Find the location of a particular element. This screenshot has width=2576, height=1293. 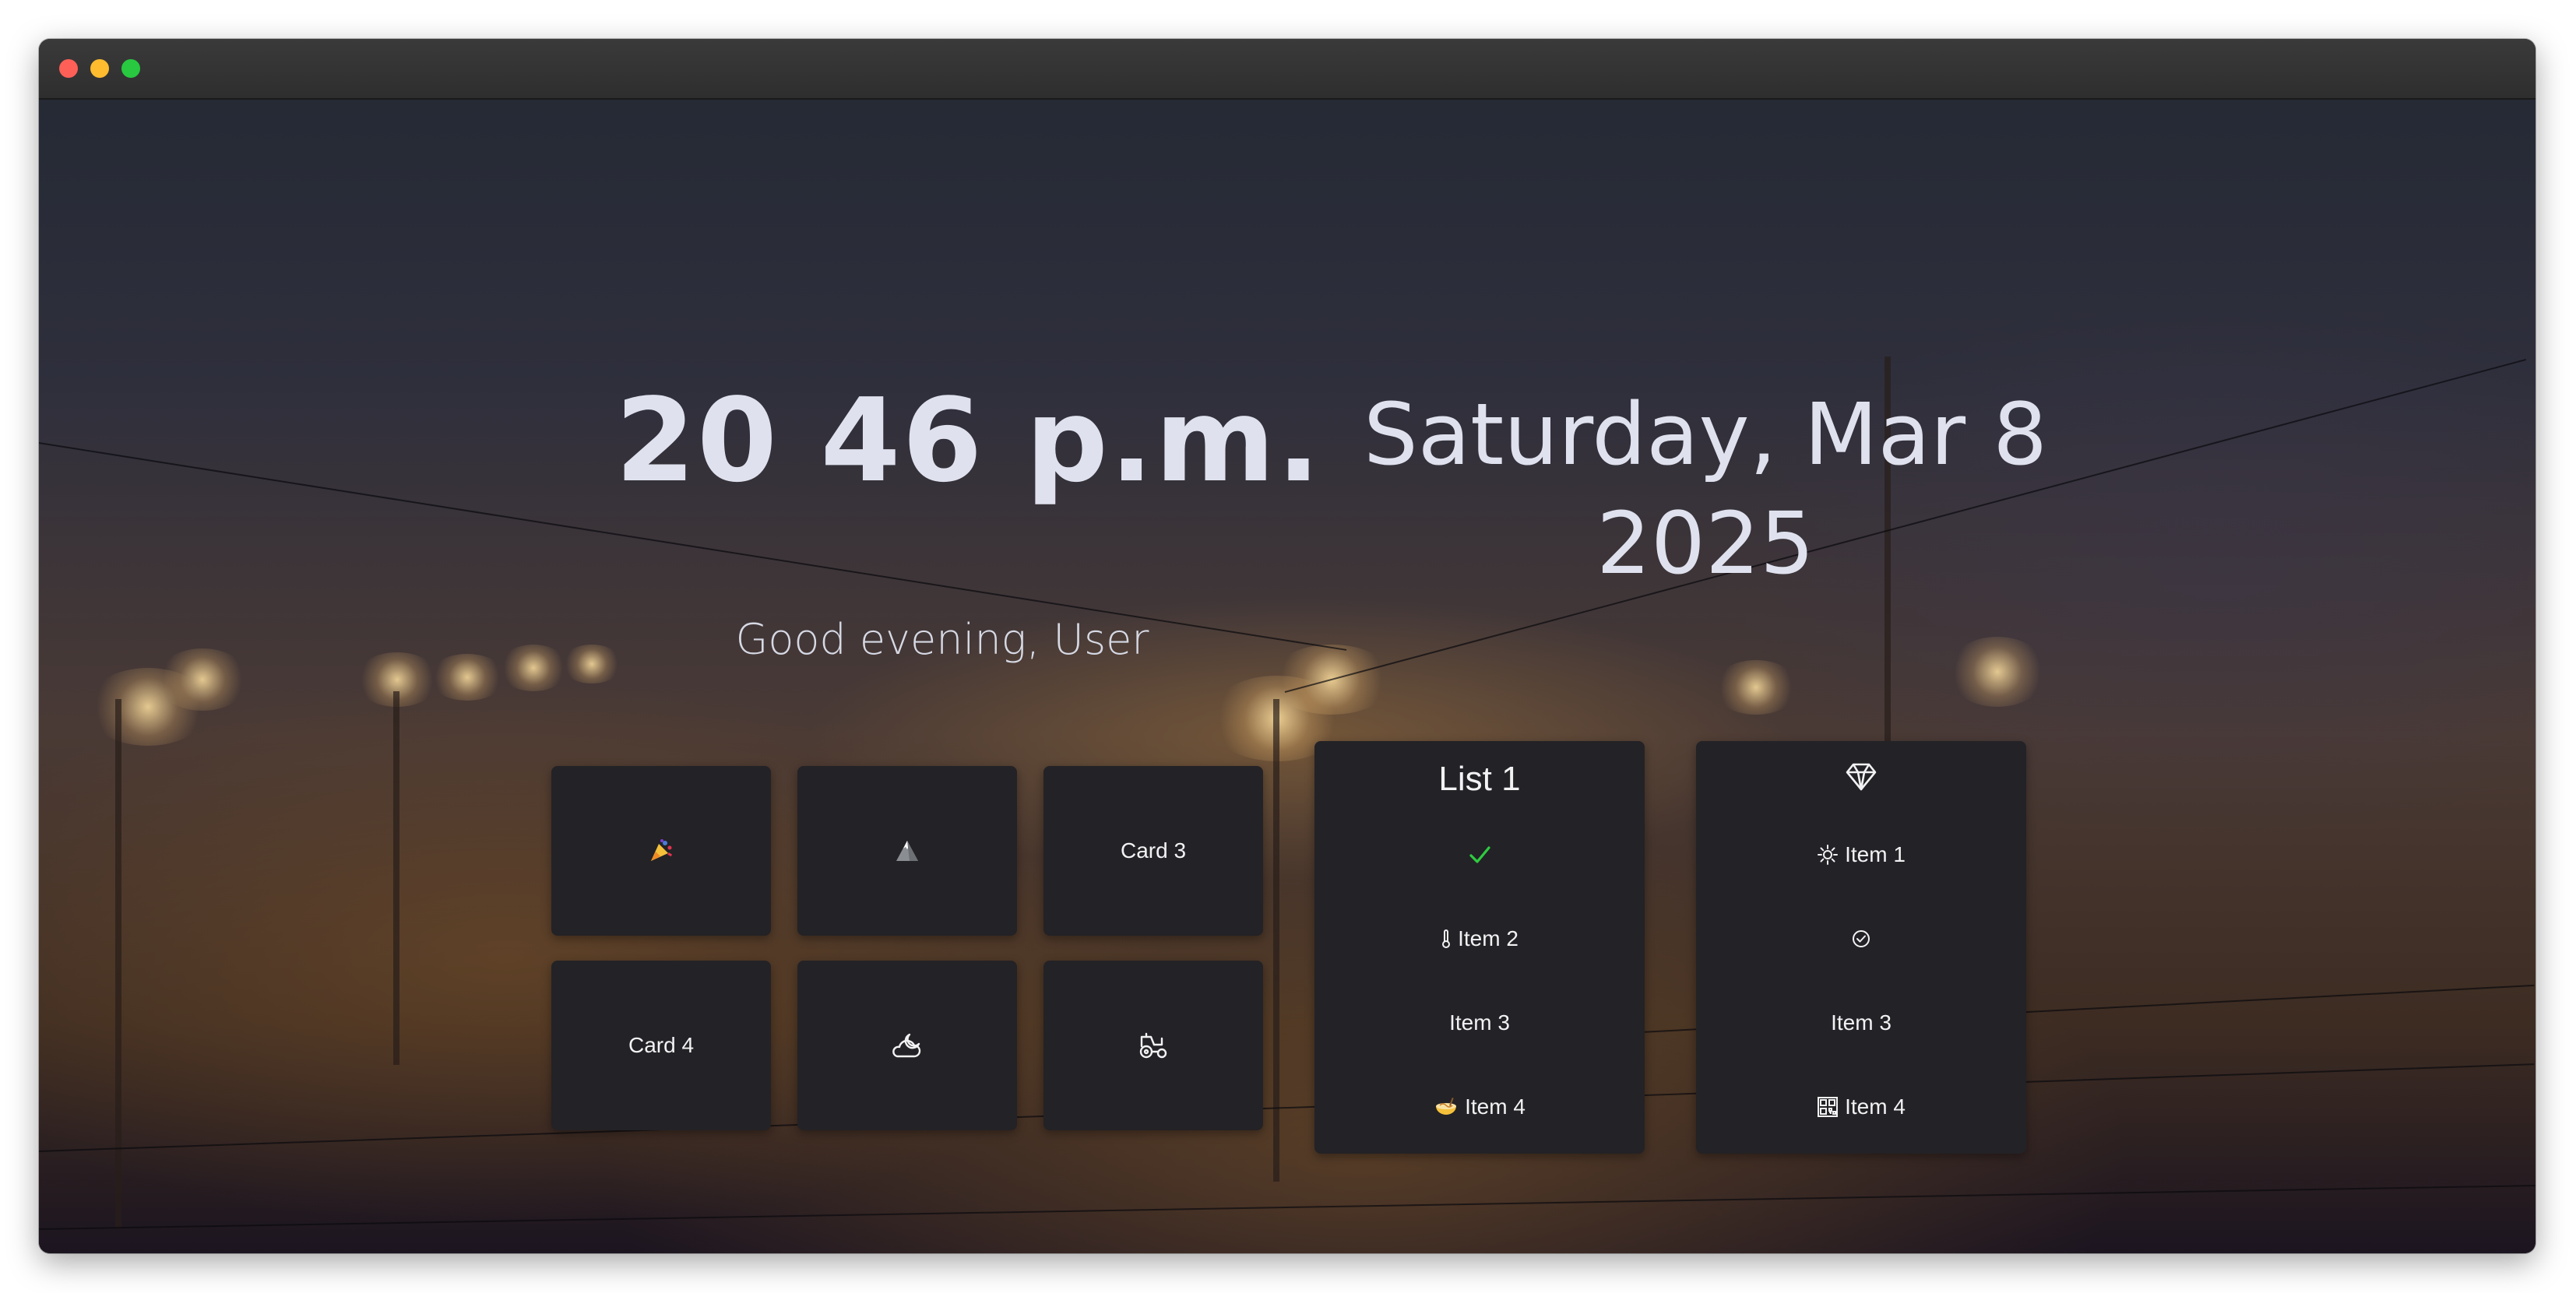

cloud-moon-icon is located at coordinates (907, 1045).